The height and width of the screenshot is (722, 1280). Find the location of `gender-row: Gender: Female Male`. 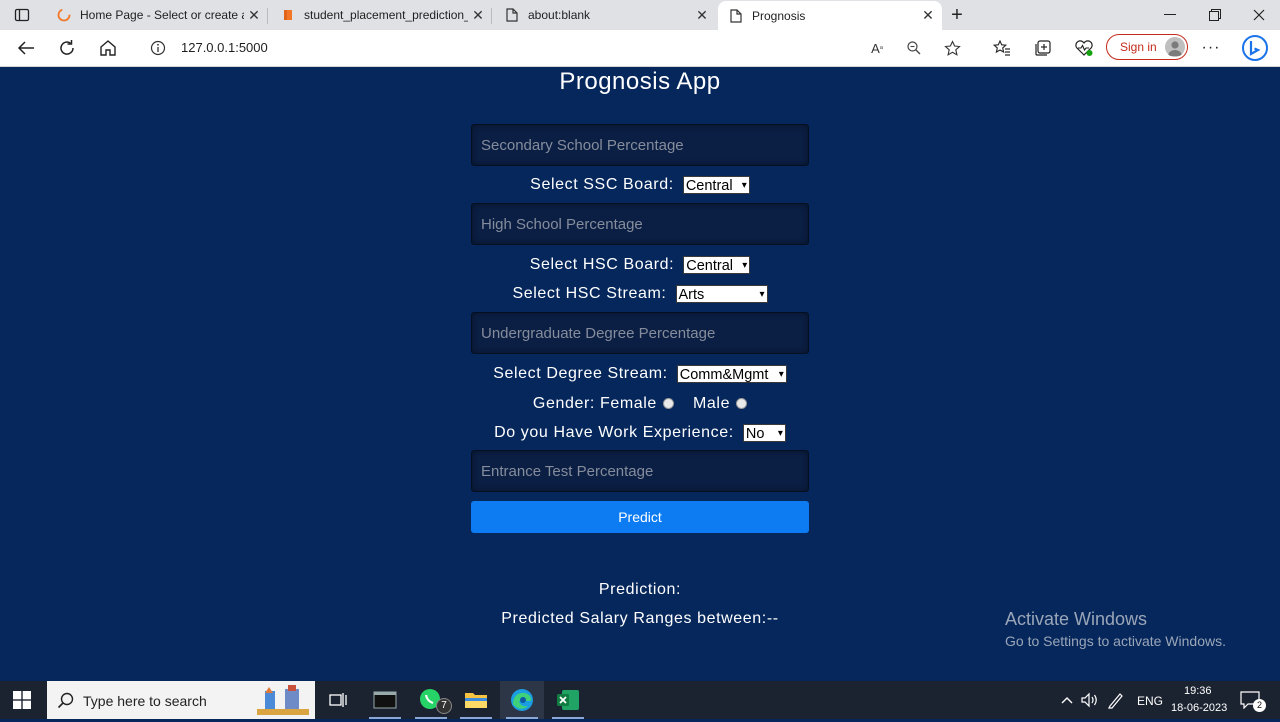

gender-row: Gender: Female Male is located at coordinates (640, 404).